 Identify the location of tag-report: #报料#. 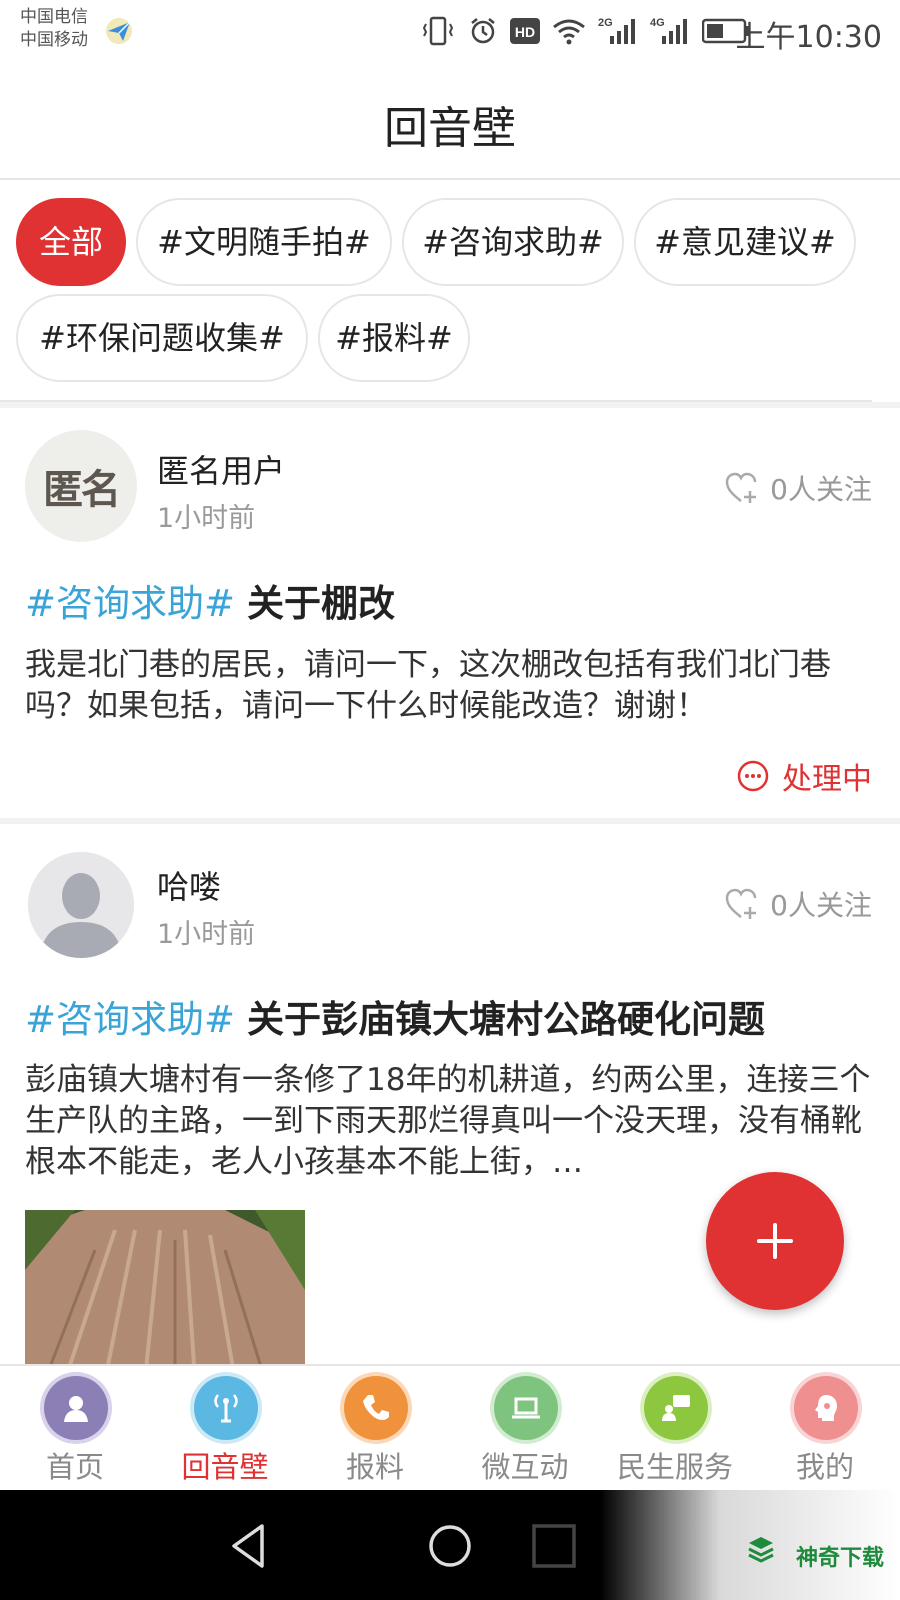
(394, 338).